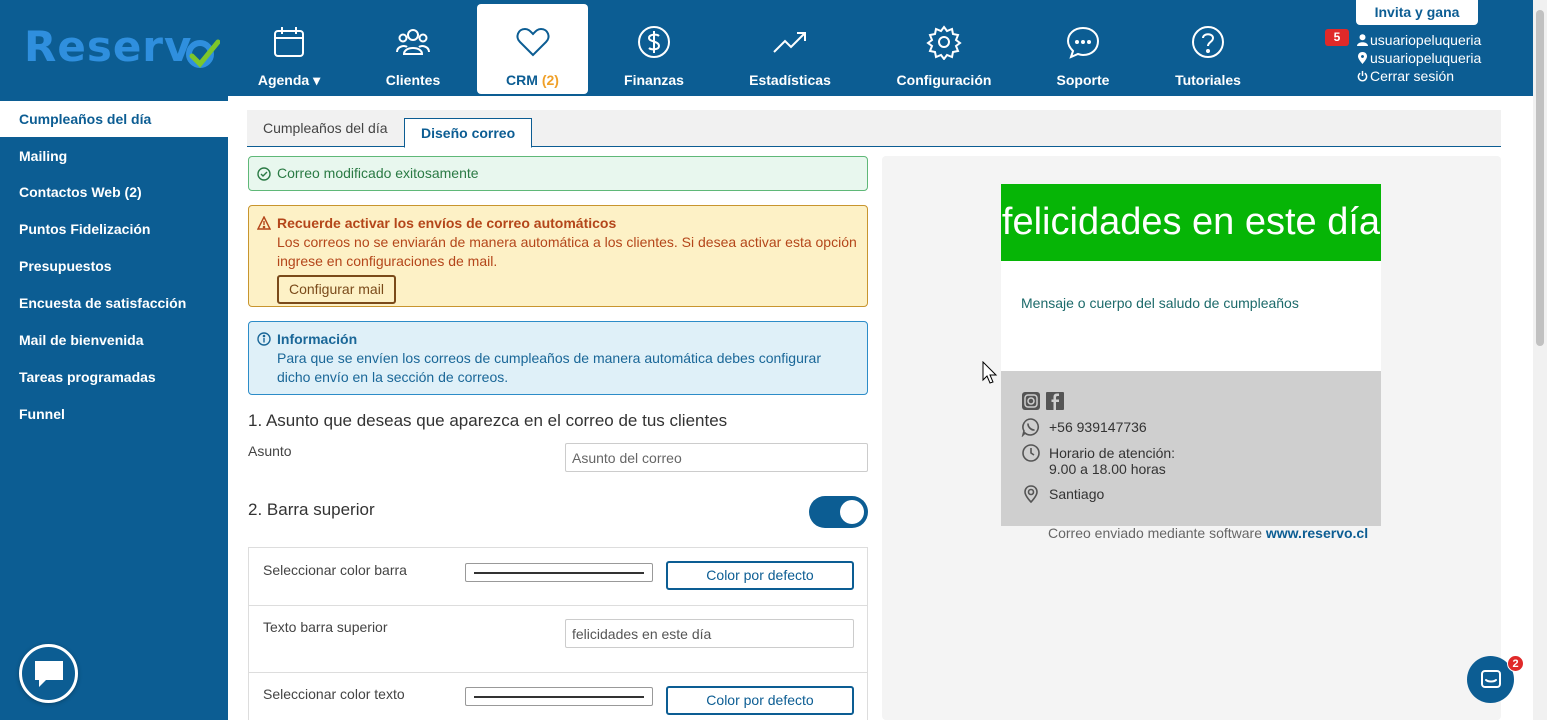 This screenshot has width=1547, height=720. What do you see at coordinates (944, 42) in the screenshot?
I see `gear-icon` at bounding box center [944, 42].